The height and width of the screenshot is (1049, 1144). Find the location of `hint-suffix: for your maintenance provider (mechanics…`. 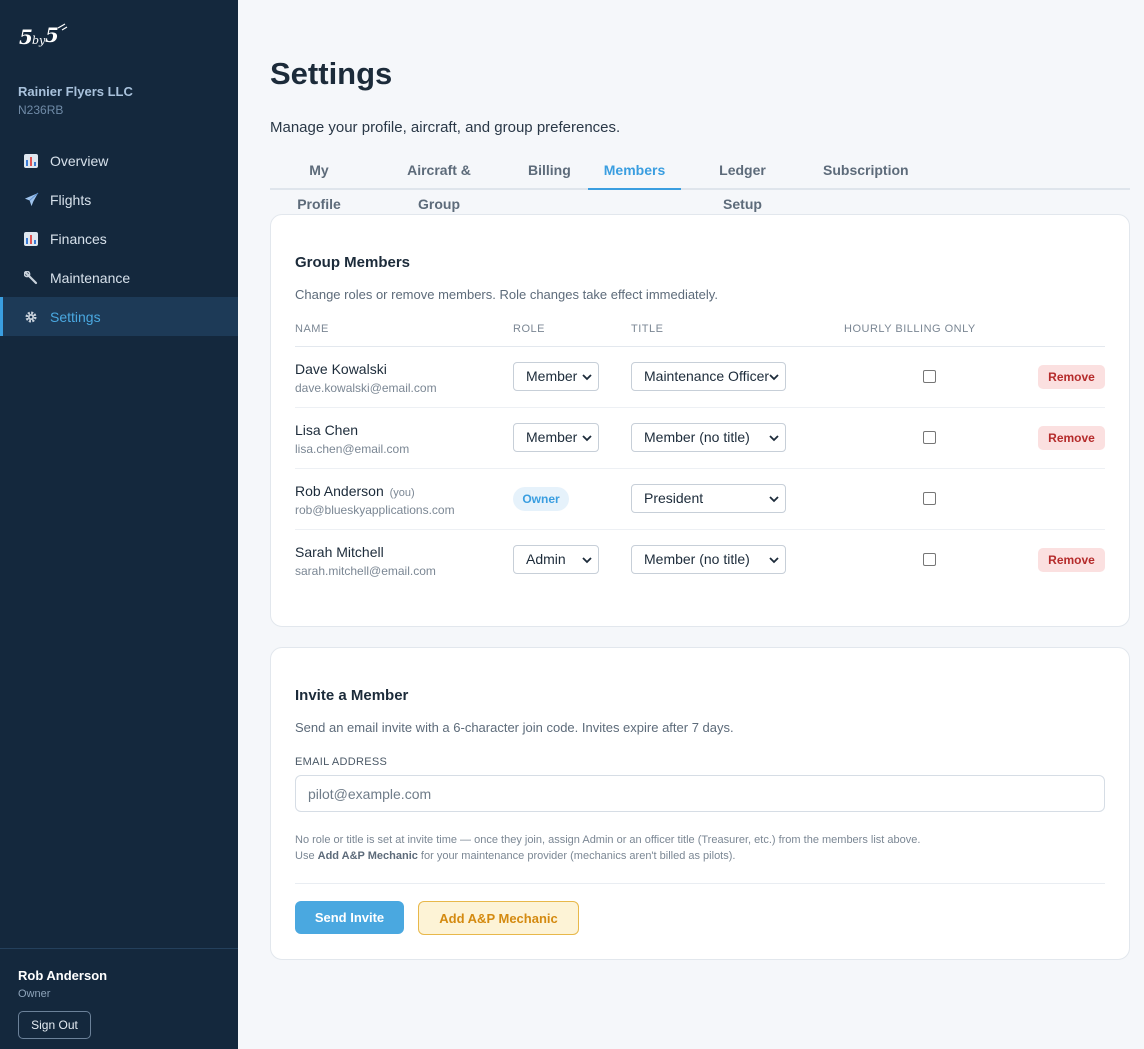

hint-suffix: for your maintenance provider (mechanics… is located at coordinates (576, 856).